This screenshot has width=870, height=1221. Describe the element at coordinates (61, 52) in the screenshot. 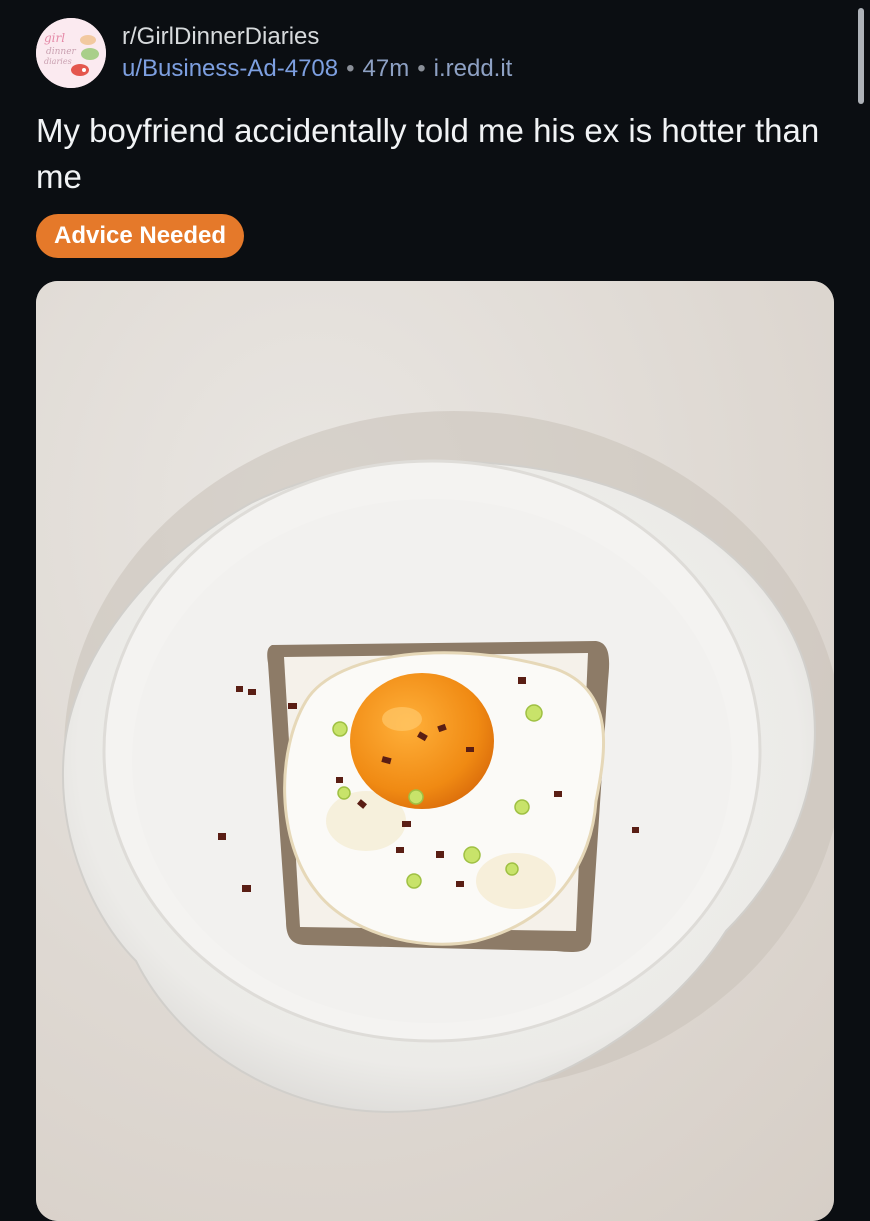

I see `logo-text-dinner: dinner` at that location.